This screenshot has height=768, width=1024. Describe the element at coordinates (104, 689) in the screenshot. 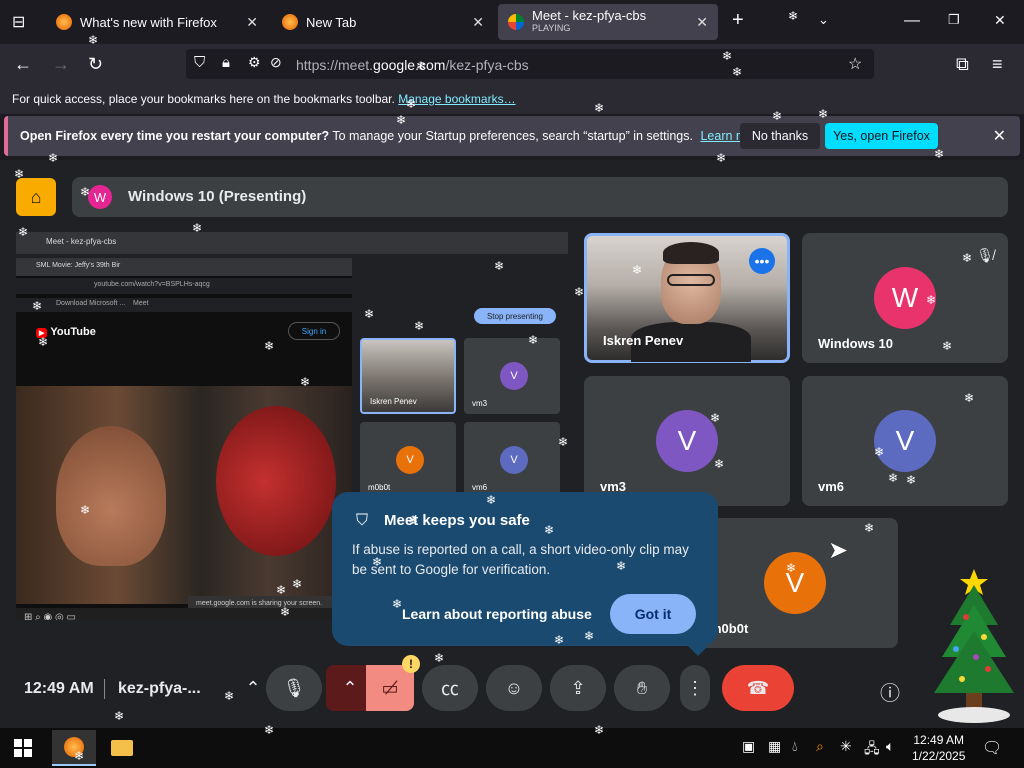

I see `divider` at that location.